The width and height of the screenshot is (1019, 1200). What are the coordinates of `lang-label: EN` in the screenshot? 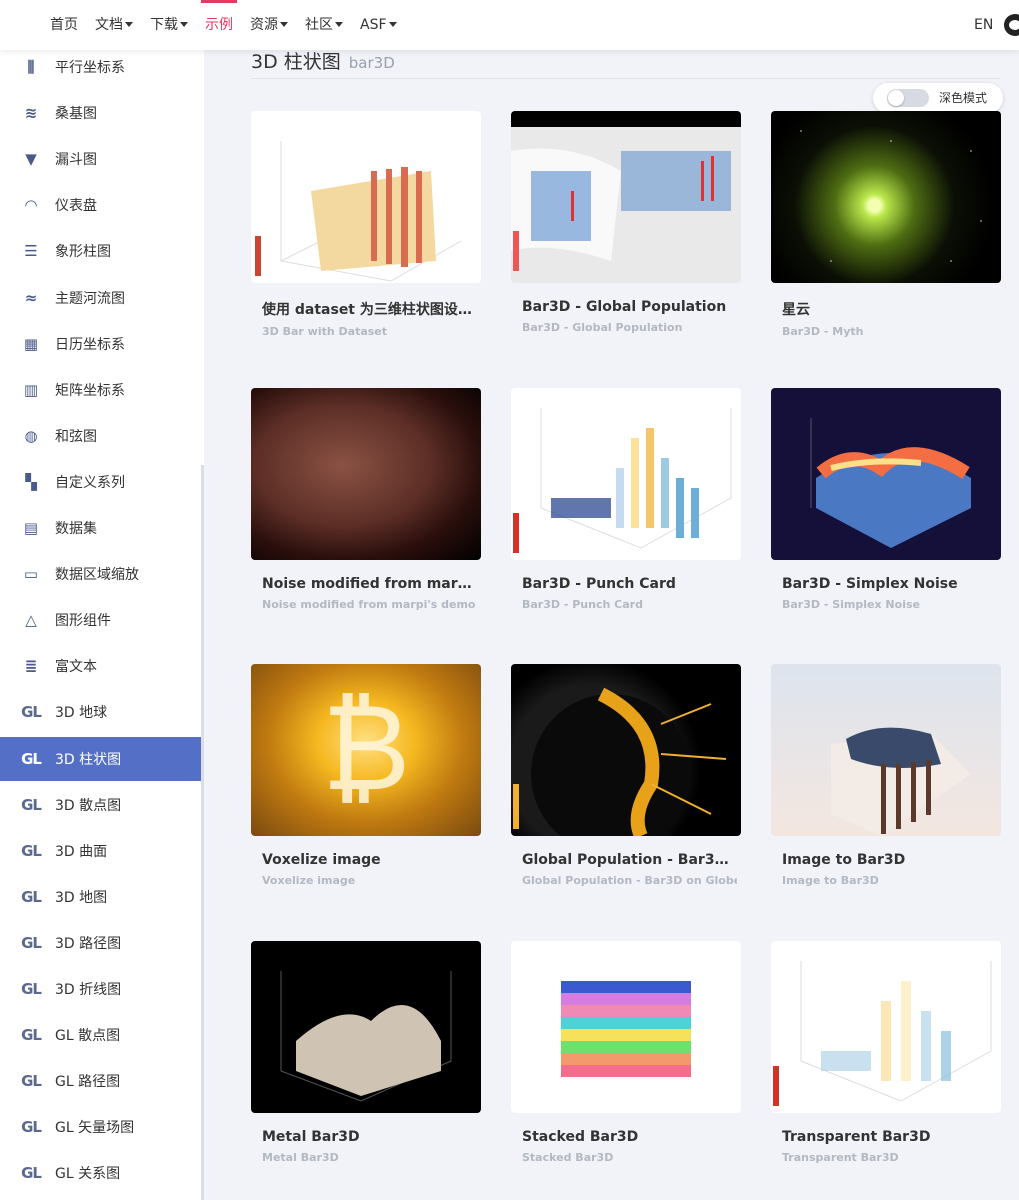 It's located at (984, 25).